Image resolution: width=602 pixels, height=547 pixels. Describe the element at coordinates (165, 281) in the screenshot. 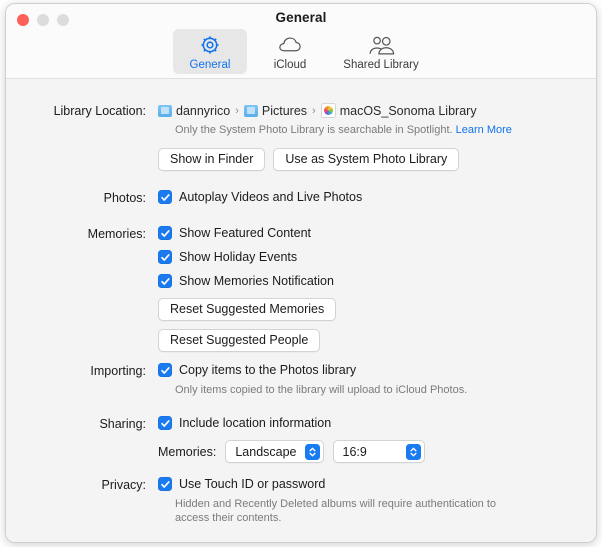

I see `show-memories-notification-checkbox` at that location.